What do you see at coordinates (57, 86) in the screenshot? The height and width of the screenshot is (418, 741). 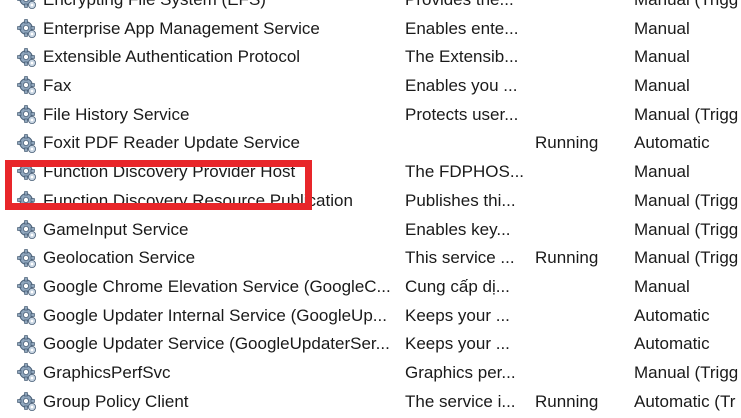 I see `service-name: Fax` at bounding box center [57, 86].